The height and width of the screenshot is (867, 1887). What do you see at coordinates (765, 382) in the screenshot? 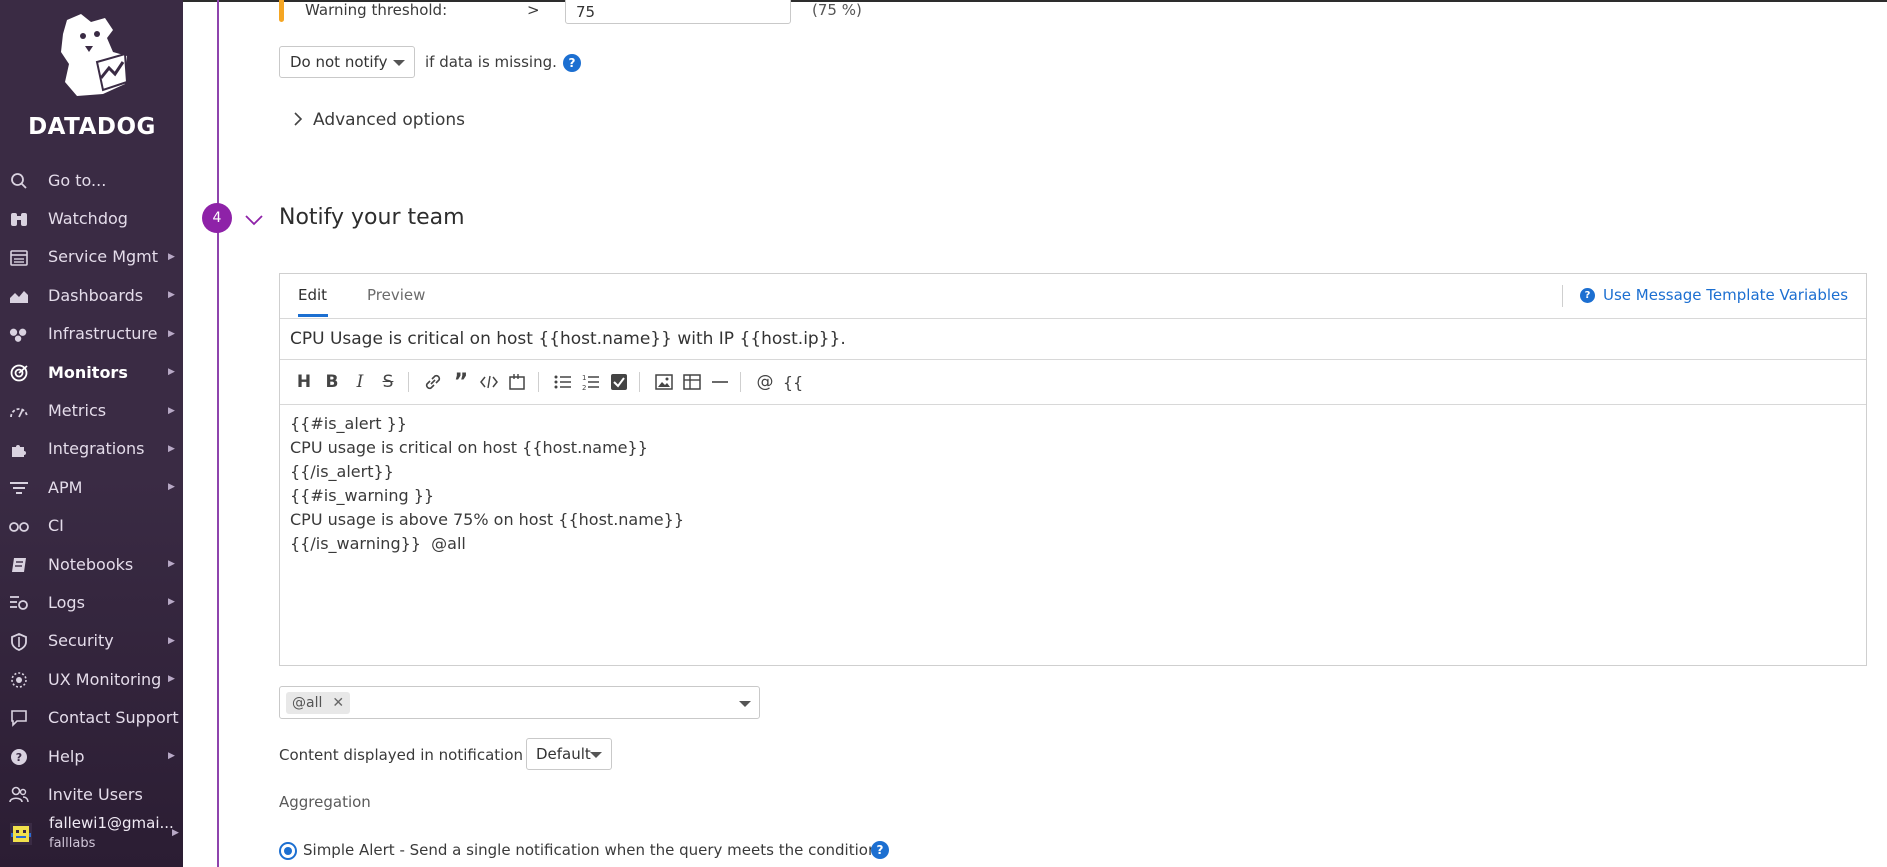
I see `mention-button: @` at bounding box center [765, 382].